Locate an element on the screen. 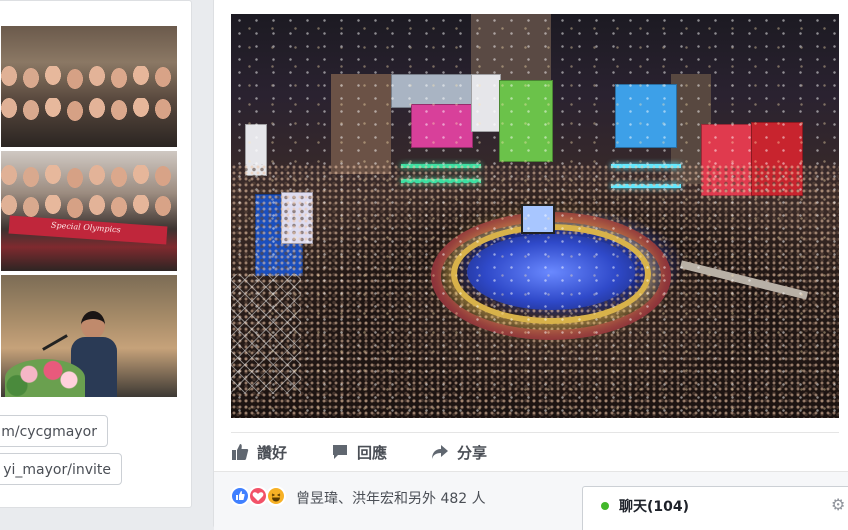 The width and height of the screenshot is (848, 530). share-arrow-icon is located at coordinates (440, 452).